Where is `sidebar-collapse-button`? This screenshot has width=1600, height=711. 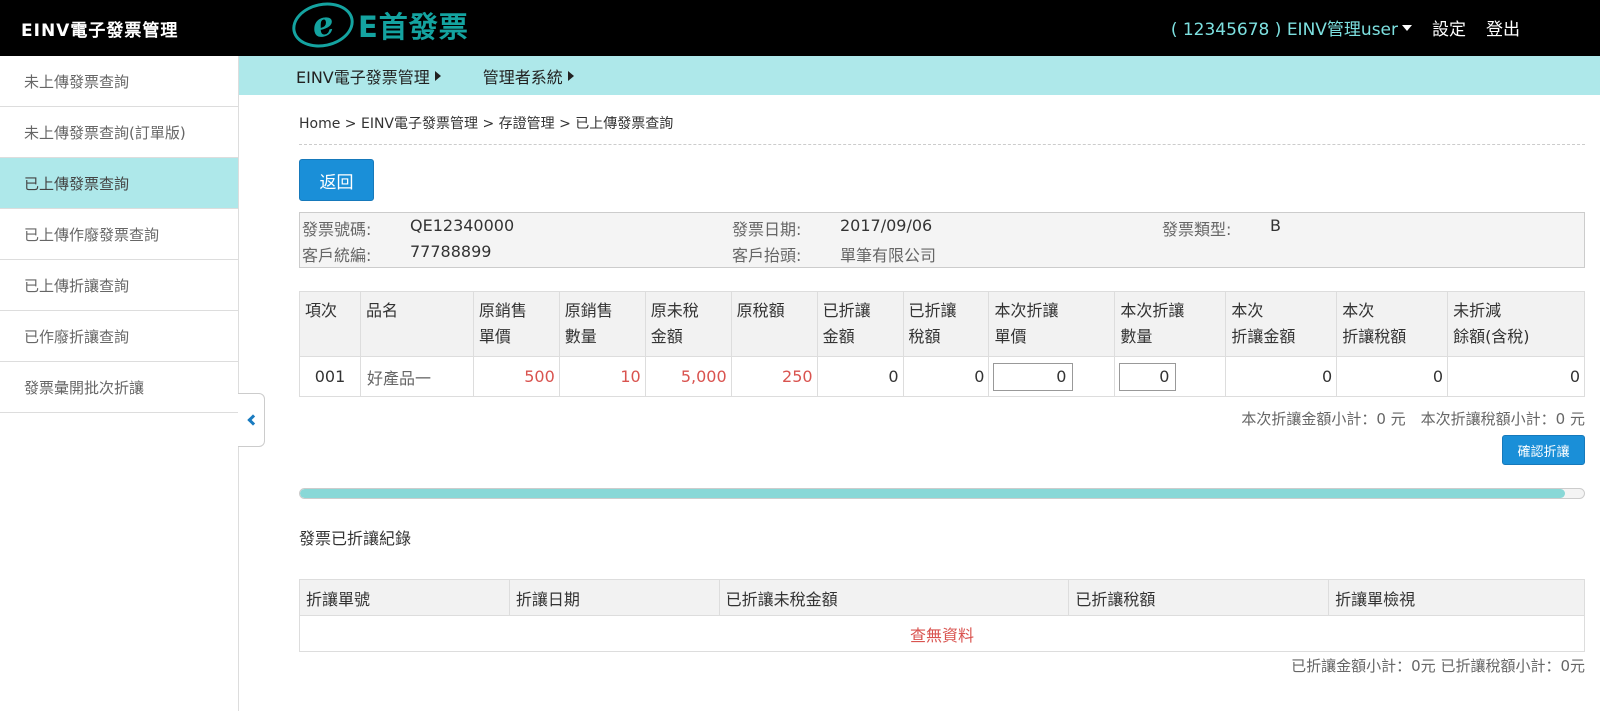 sidebar-collapse-button is located at coordinates (251, 420).